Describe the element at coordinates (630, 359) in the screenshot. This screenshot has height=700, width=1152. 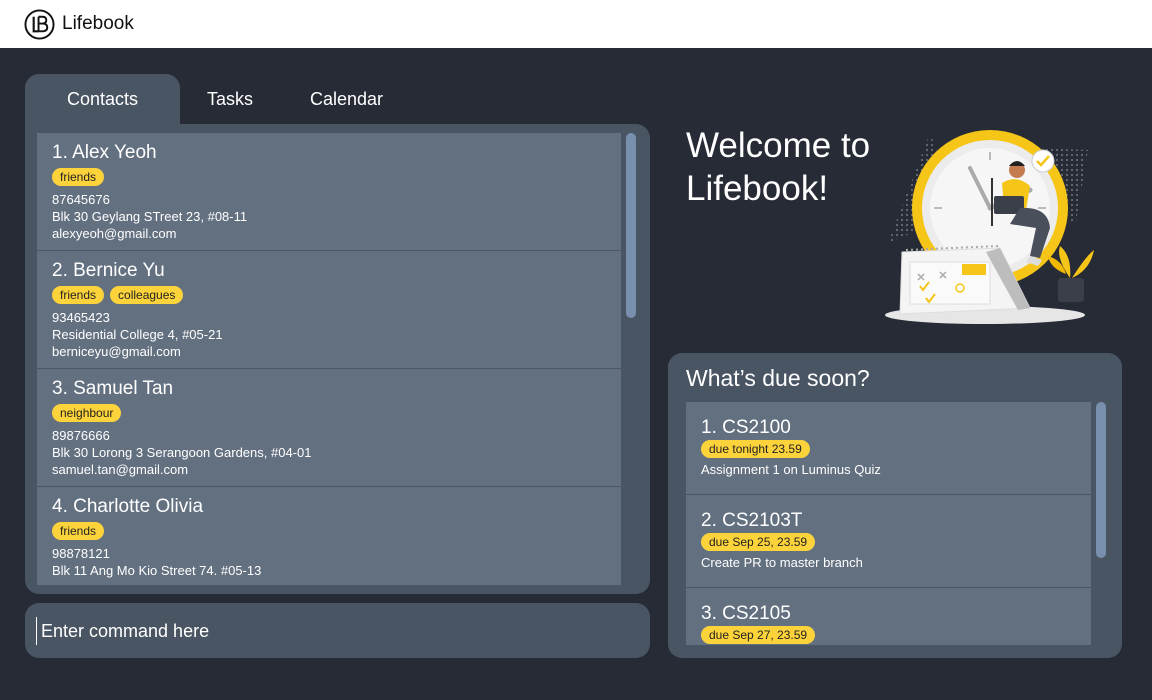
I see `contact-list-scrollbar` at that location.